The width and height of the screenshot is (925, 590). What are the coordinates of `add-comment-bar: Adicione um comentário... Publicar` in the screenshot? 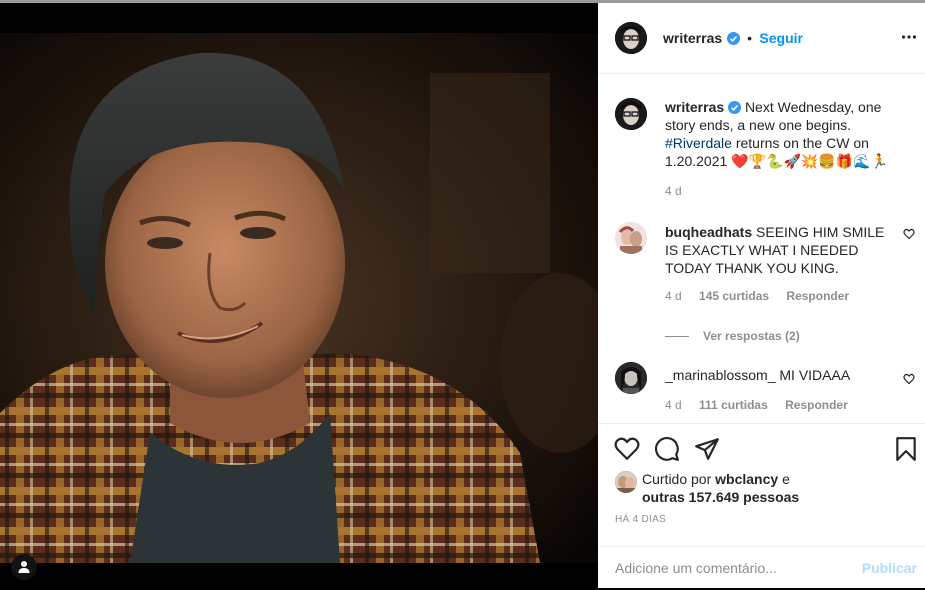 It's located at (761, 568).